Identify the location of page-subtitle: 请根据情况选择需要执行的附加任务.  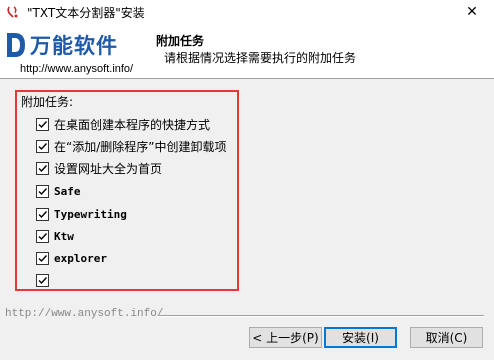
(260, 58).